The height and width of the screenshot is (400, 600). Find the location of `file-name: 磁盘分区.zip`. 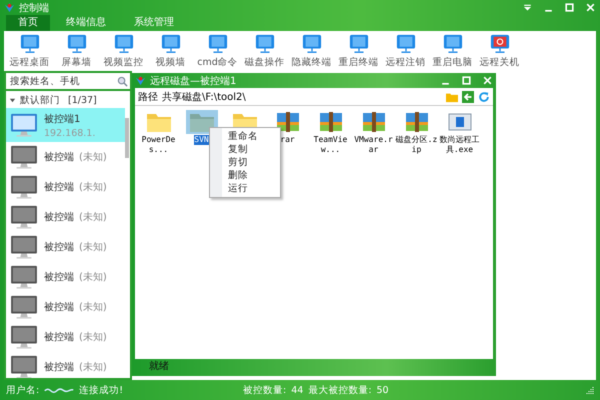

file-name: 磁盘分区.zip is located at coordinates (416, 145).